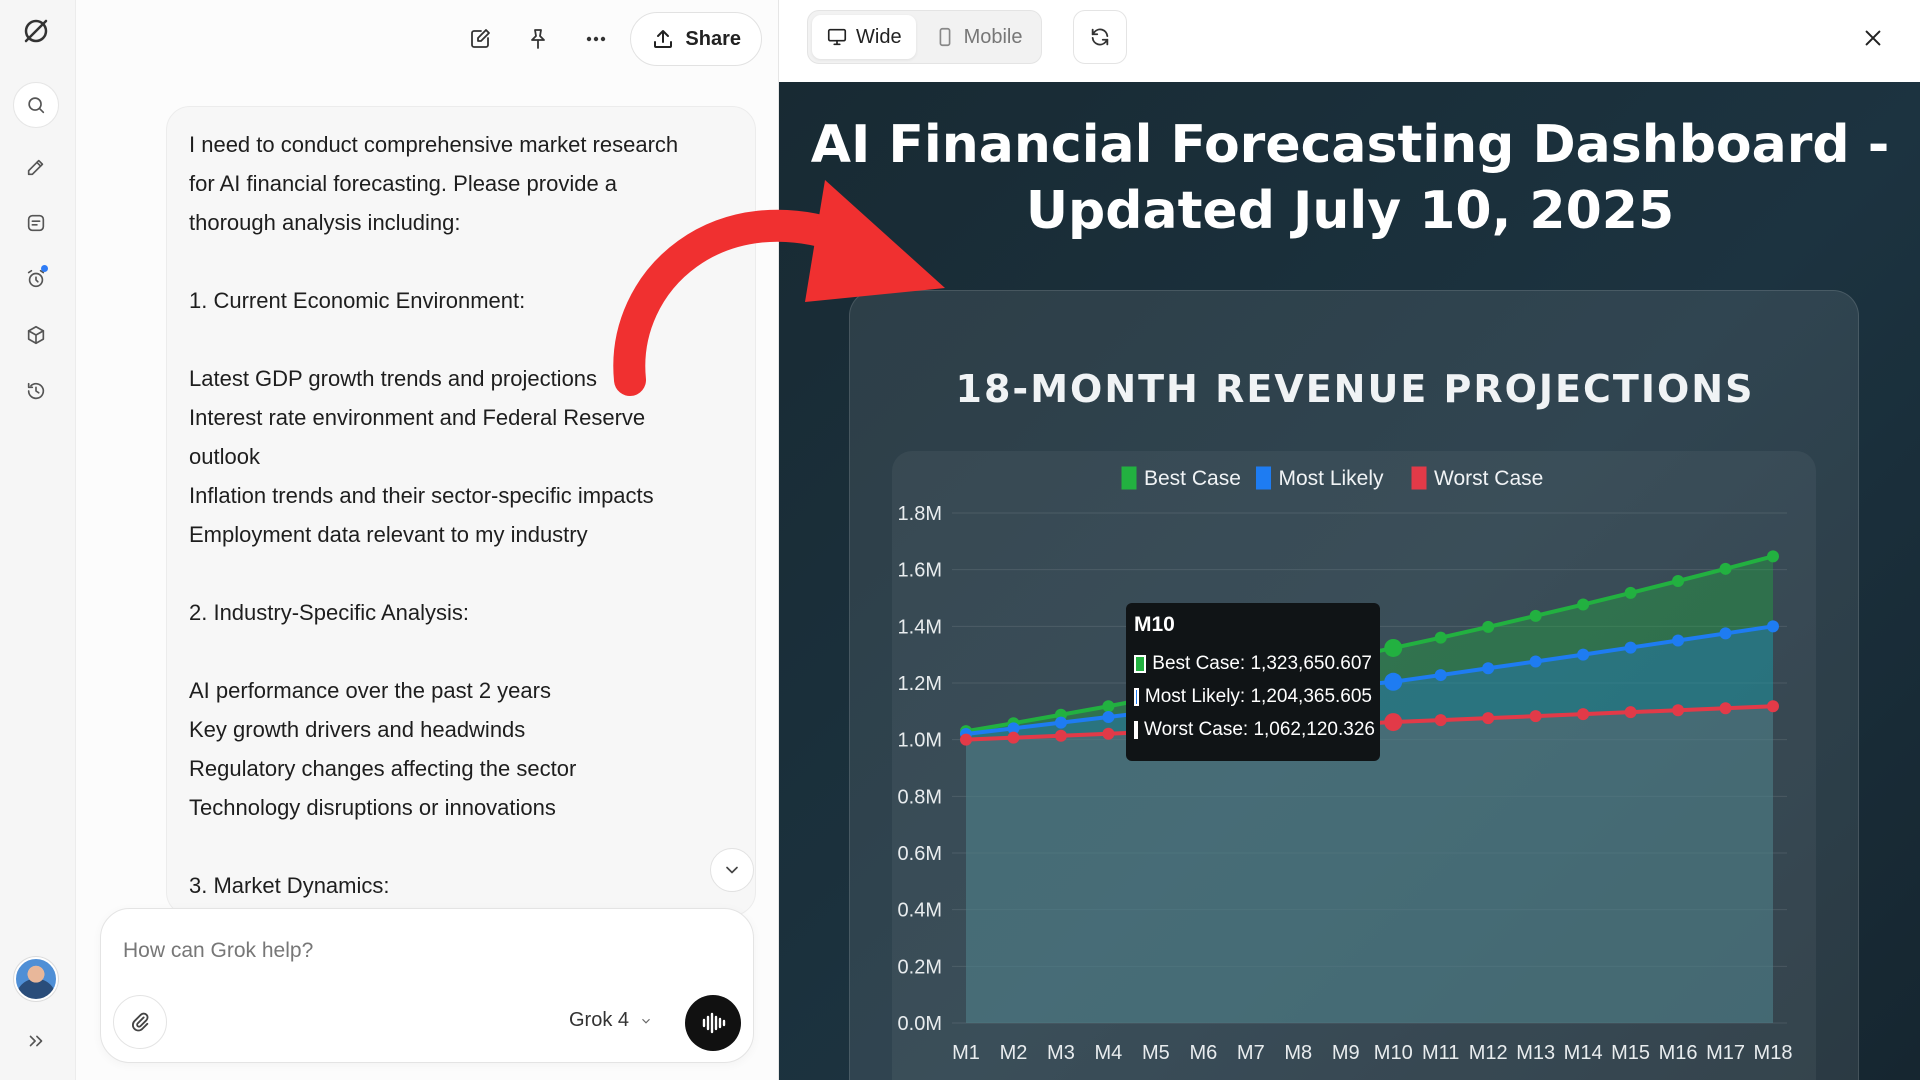 The height and width of the screenshot is (1080, 1920). I want to click on y-tick-label: 1.8M, so click(920, 514).